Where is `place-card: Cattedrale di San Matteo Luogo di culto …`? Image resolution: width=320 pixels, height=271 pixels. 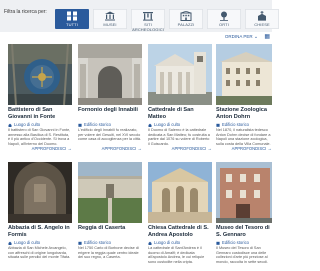
place-card: Cattedrale di San Matteo Luogo di culto … is located at coordinates (180, 98).